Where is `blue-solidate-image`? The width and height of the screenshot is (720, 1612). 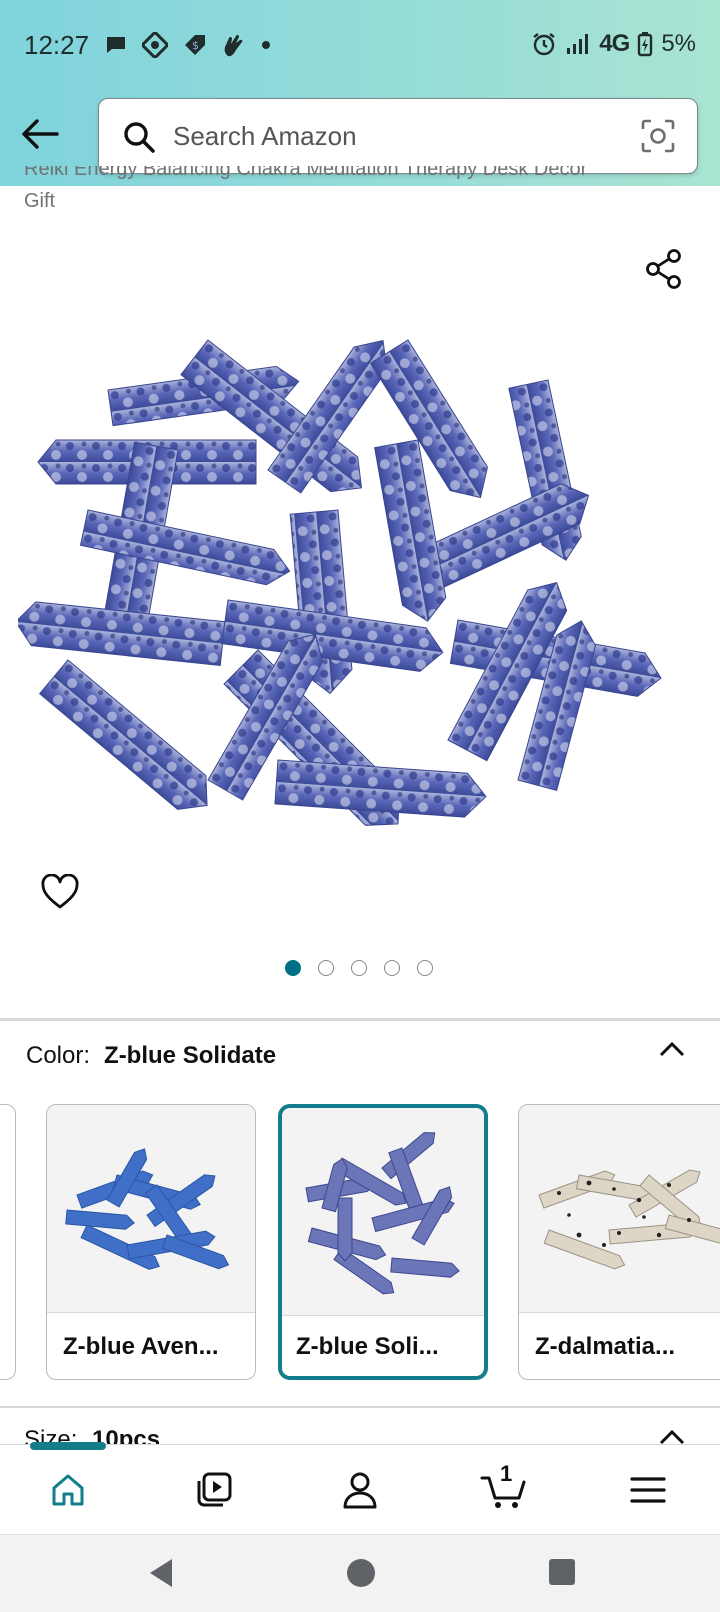
blue-solidate-image is located at coordinates (382, 1213).